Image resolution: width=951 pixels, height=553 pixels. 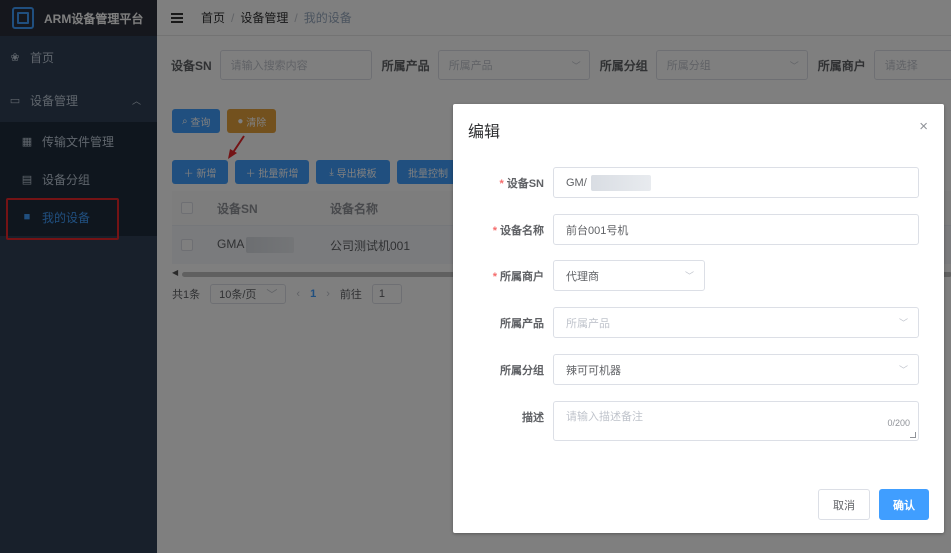 What do you see at coordinates (736, 322) in the screenshot?
I see `product-select: 所属产品 ﹀` at bounding box center [736, 322].